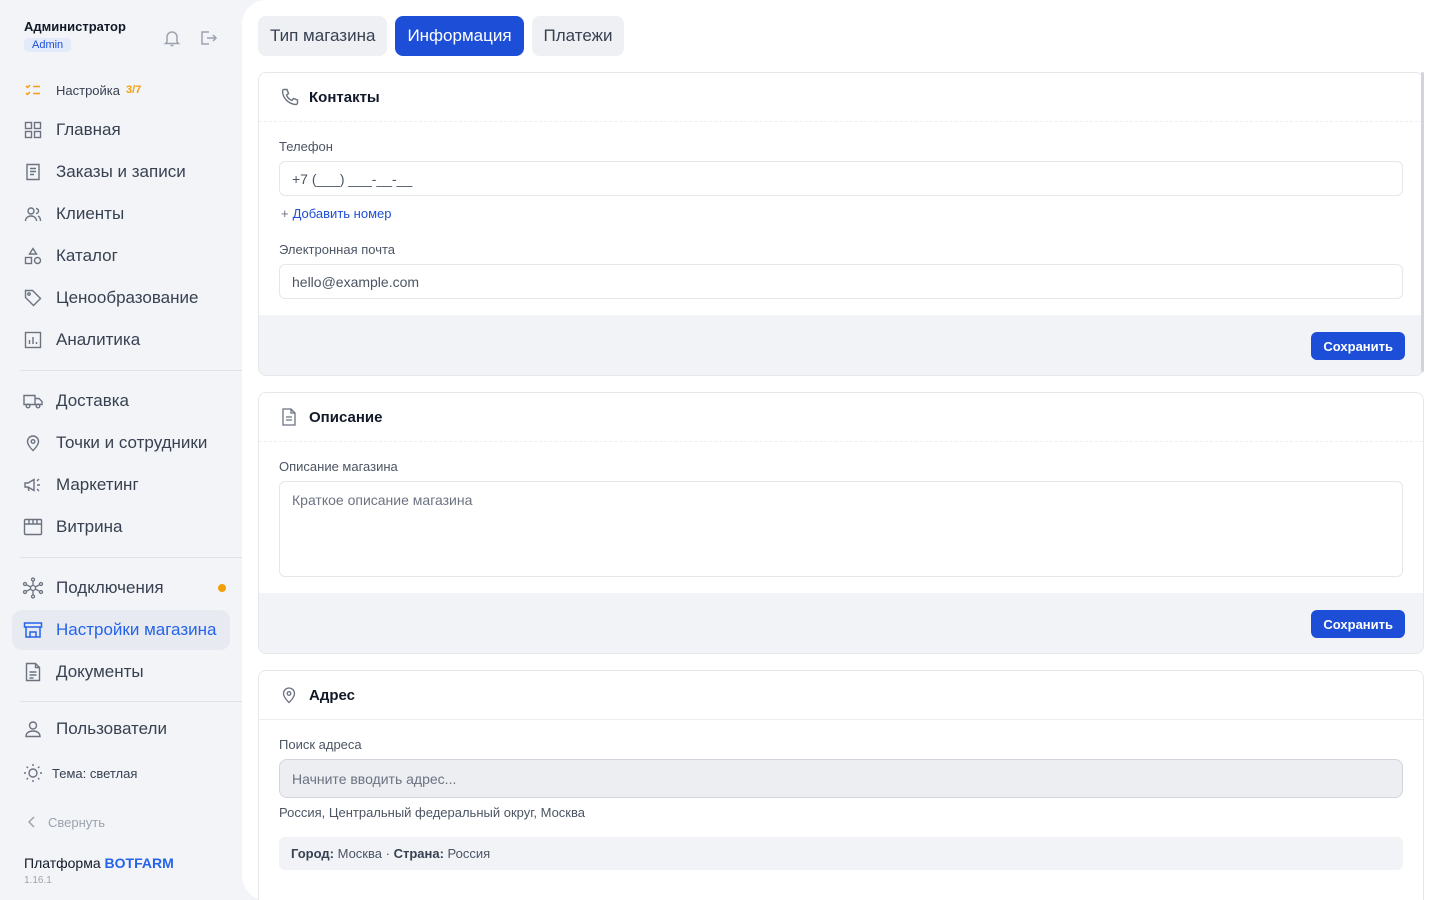 The width and height of the screenshot is (1440, 900). Describe the element at coordinates (132, 442) in the screenshot. I see `sidebar-item-label: Точки и сотрудники` at that location.